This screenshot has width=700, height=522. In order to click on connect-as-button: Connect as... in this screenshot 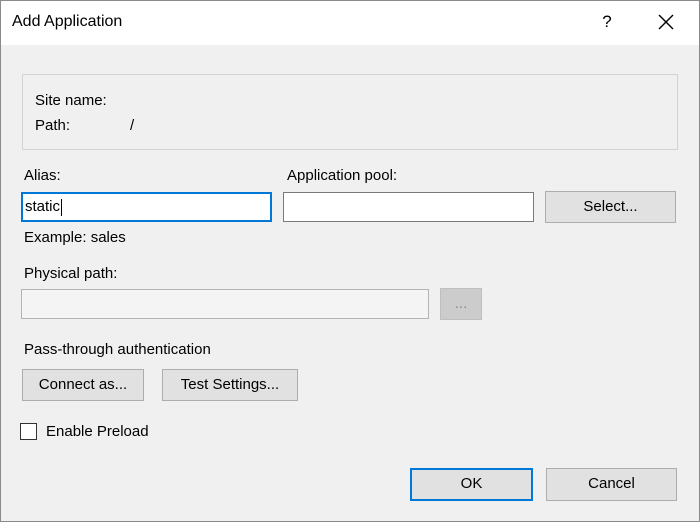, I will do `click(83, 385)`.